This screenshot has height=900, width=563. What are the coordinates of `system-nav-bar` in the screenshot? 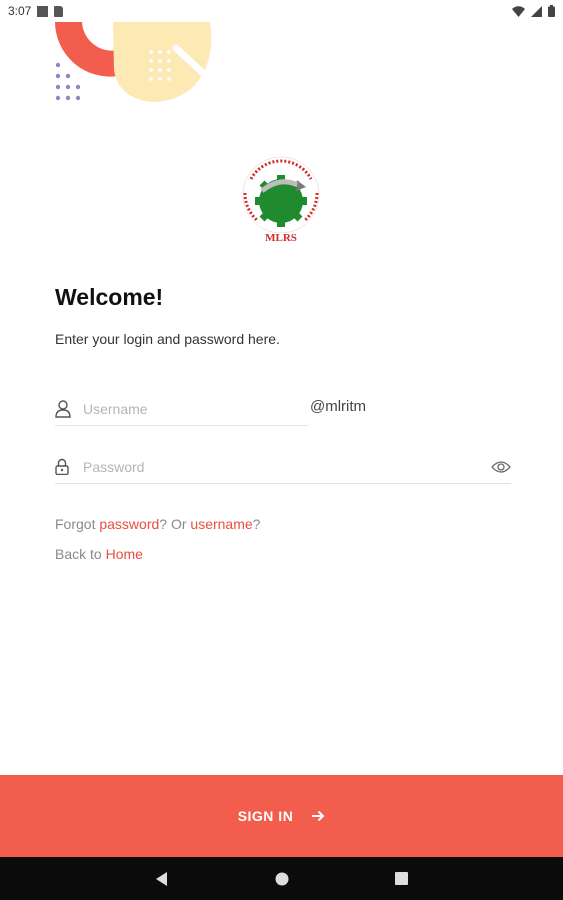 It's located at (281, 878).